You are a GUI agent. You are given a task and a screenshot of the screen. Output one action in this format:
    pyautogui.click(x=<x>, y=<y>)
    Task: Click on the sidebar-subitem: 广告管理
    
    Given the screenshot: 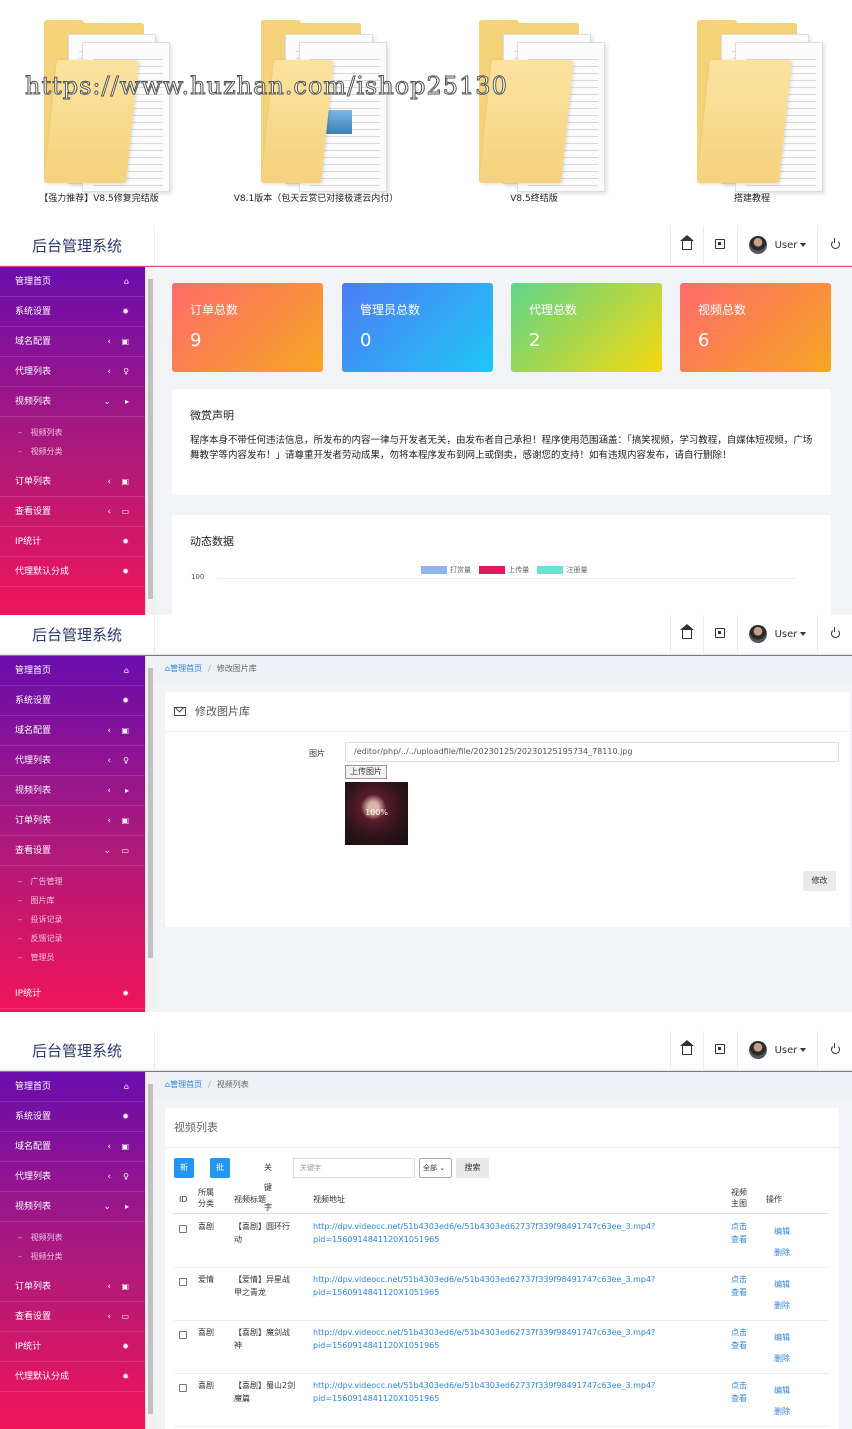 What is the action you would take?
    pyautogui.click(x=72, y=881)
    